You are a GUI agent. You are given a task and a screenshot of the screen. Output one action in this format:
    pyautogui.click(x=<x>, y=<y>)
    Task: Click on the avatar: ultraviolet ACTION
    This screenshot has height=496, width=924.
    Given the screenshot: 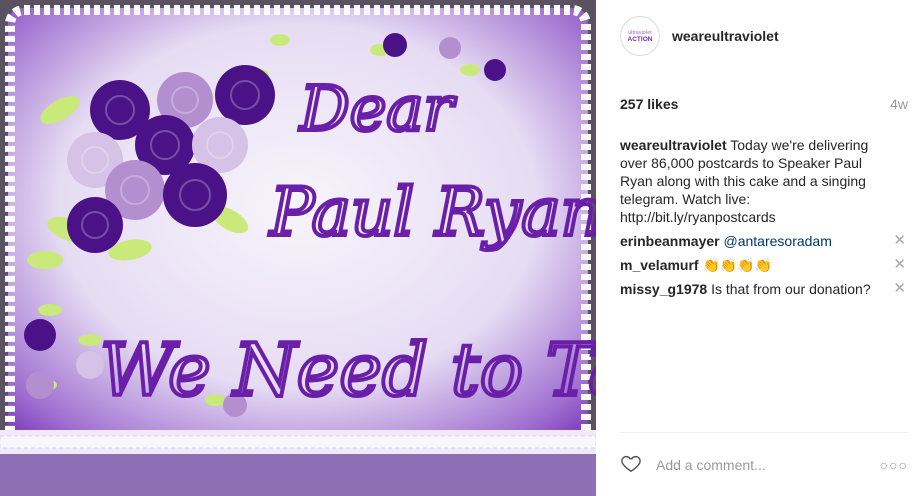 What is the action you would take?
    pyautogui.click(x=640, y=36)
    